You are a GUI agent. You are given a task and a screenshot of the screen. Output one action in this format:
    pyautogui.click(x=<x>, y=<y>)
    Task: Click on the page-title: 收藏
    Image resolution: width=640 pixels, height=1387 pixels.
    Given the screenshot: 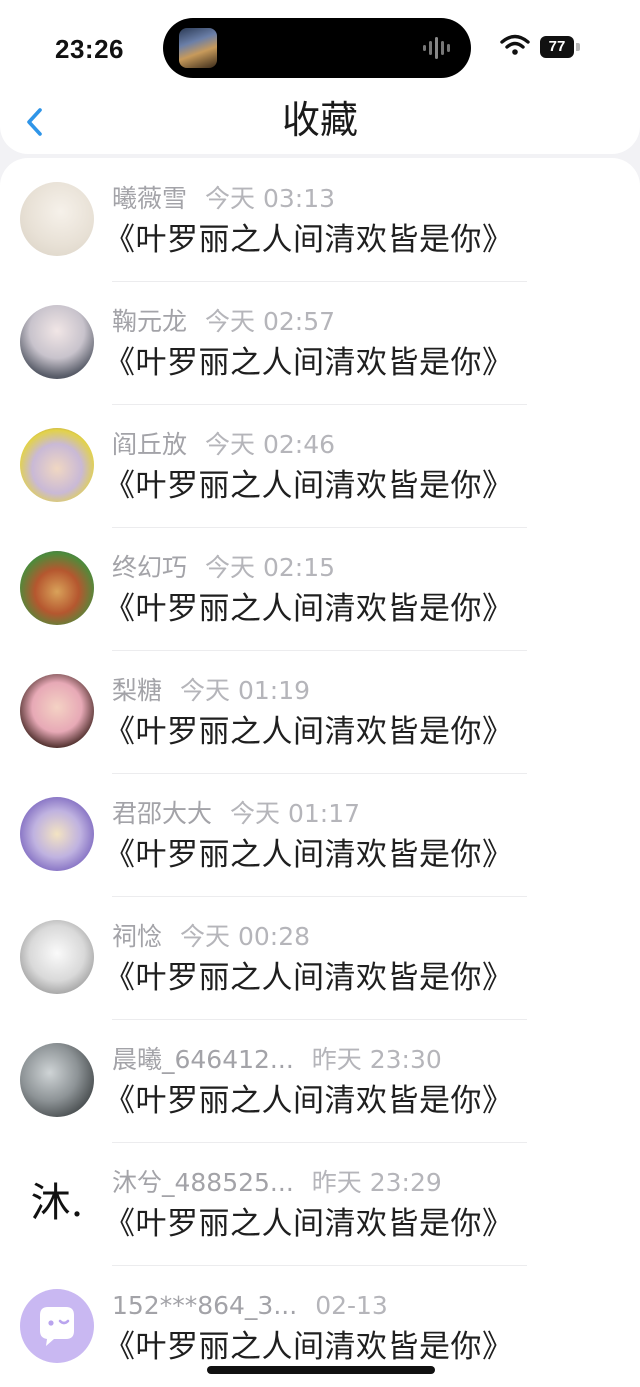 What is the action you would take?
    pyautogui.click(x=319, y=120)
    